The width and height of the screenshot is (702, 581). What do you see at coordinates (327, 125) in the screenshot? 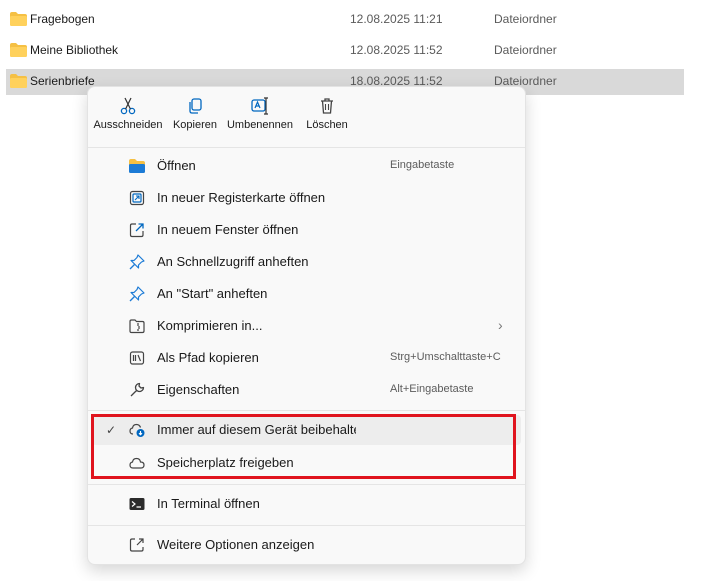
I see `delete-label: Löschen` at bounding box center [327, 125].